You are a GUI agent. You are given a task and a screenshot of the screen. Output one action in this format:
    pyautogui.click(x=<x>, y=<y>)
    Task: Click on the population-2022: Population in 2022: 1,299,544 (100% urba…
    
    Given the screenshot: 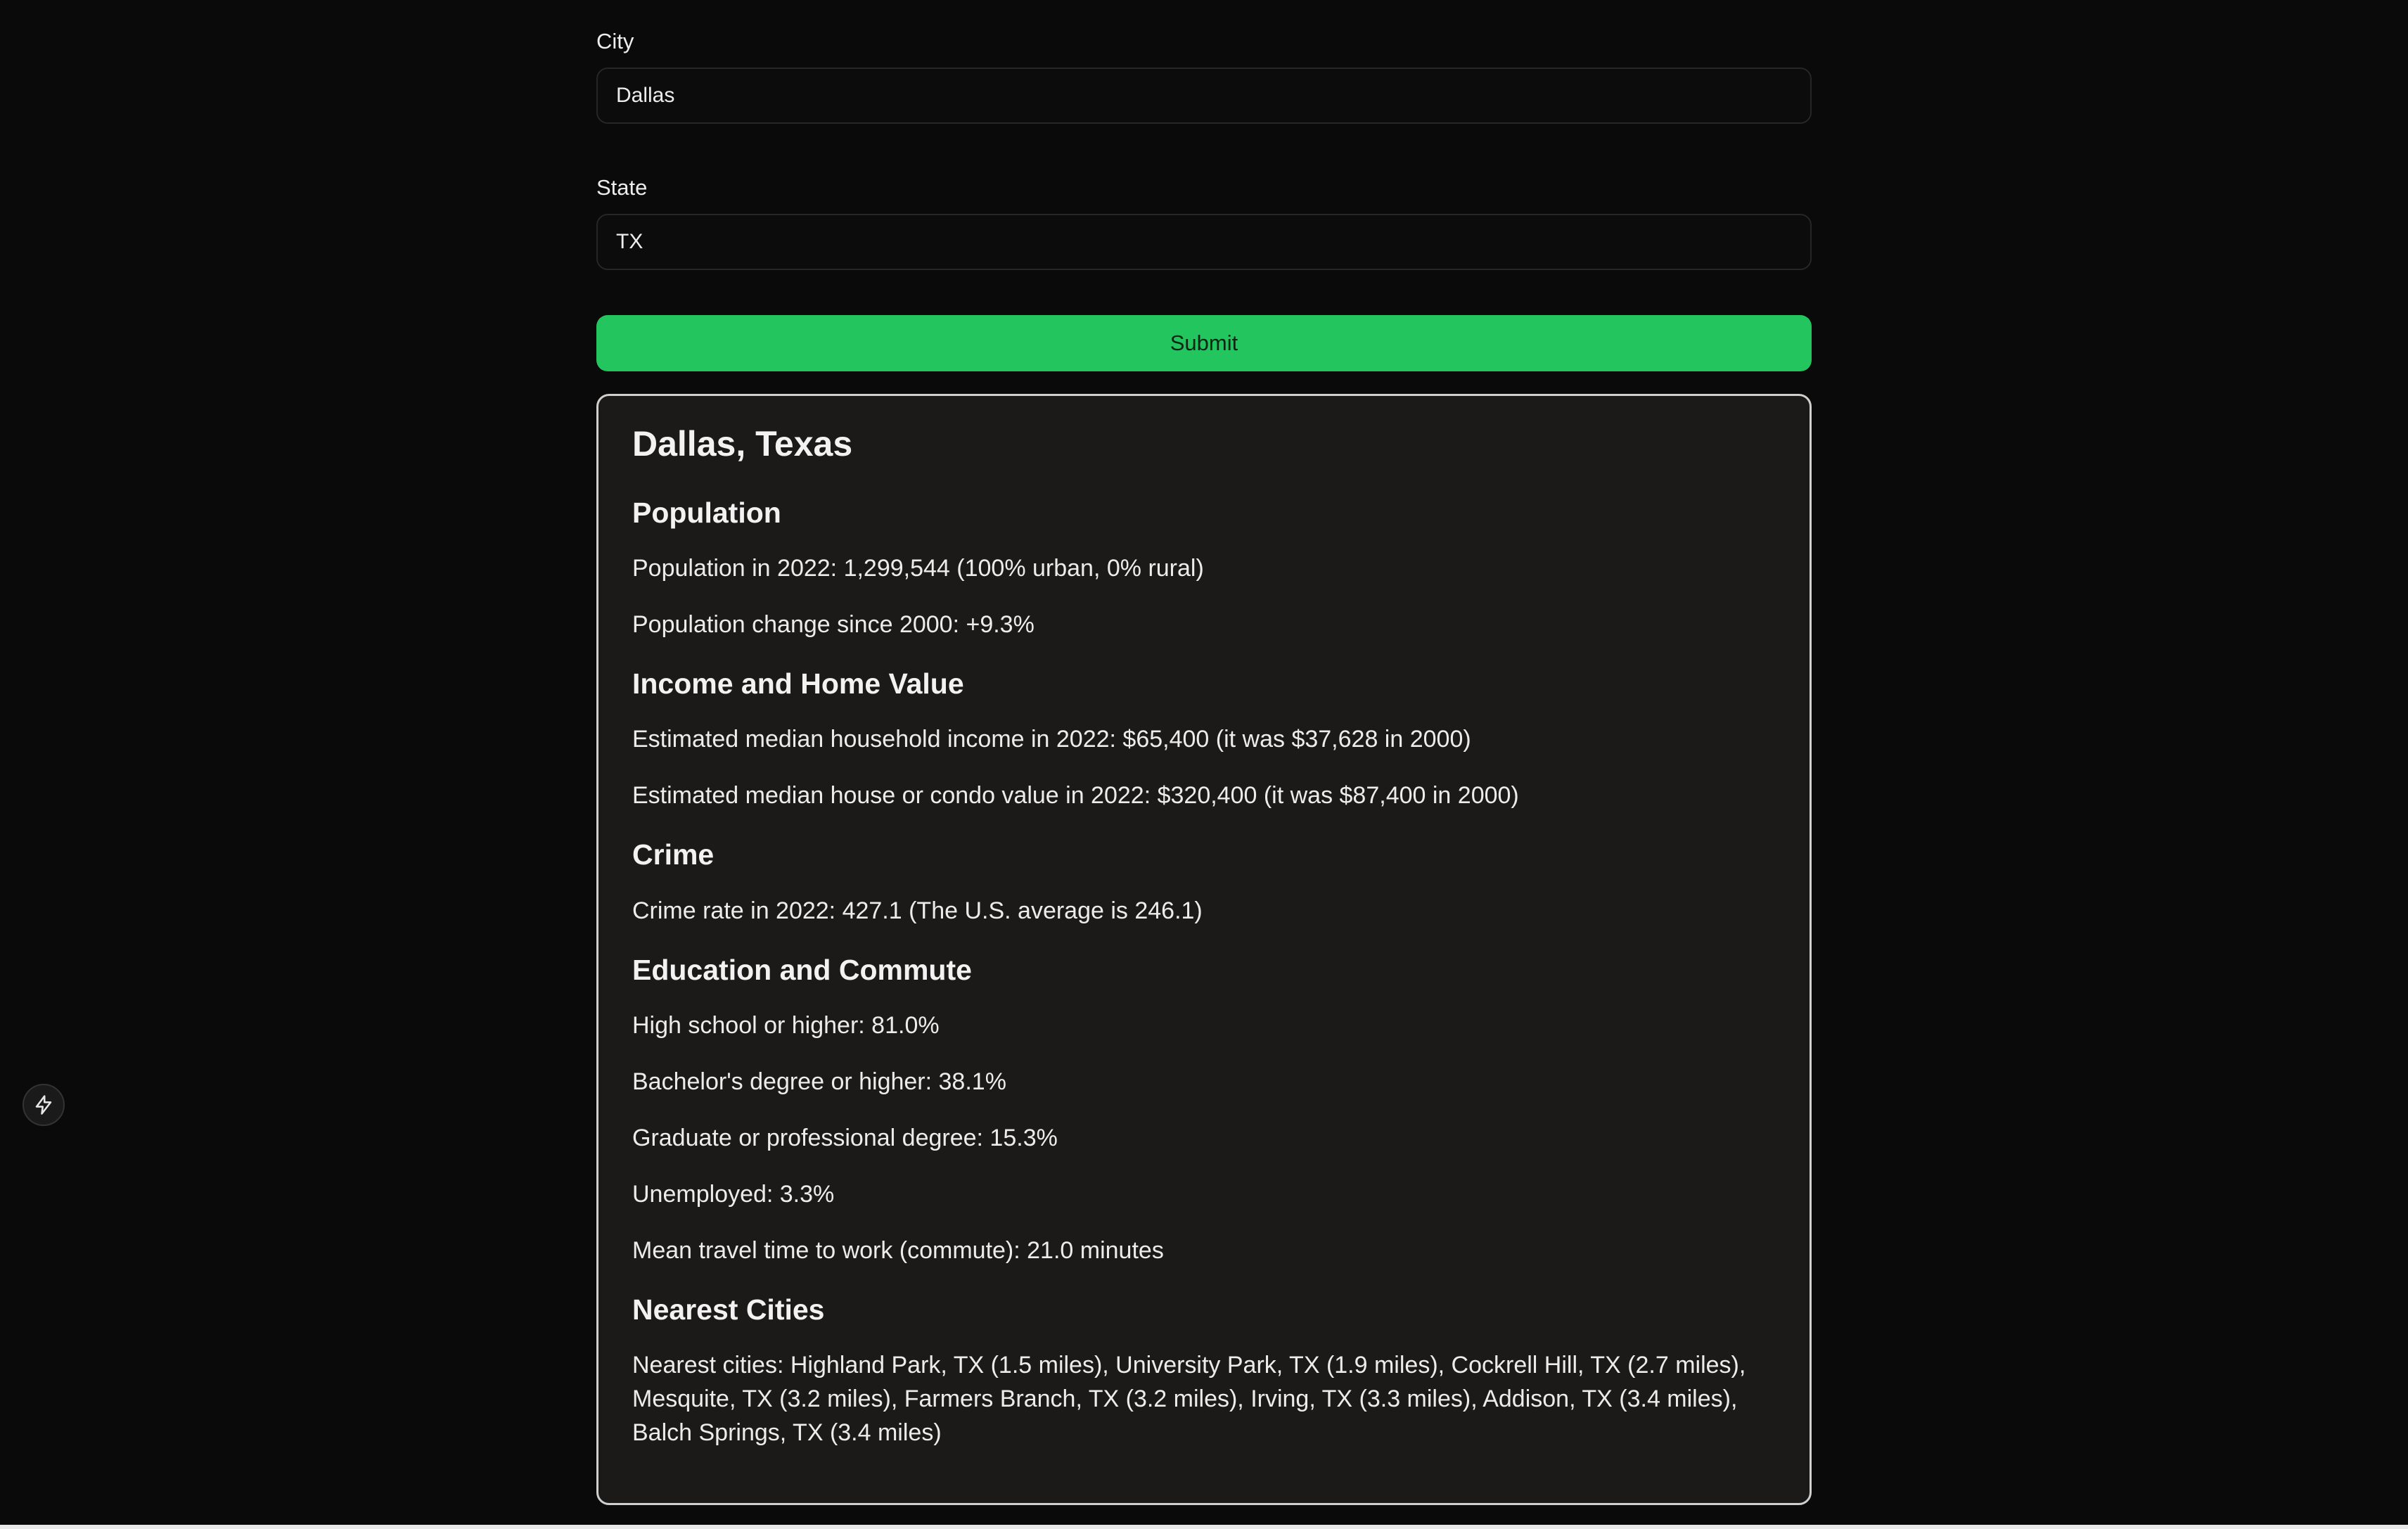 What is the action you would take?
    pyautogui.click(x=918, y=568)
    